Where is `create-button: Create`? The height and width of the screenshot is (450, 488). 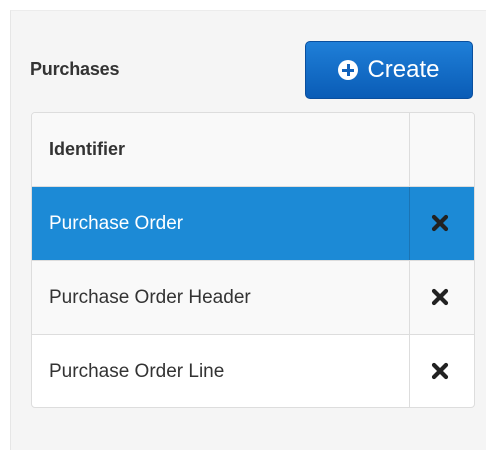 create-button: Create is located at coordinates (389, 70).